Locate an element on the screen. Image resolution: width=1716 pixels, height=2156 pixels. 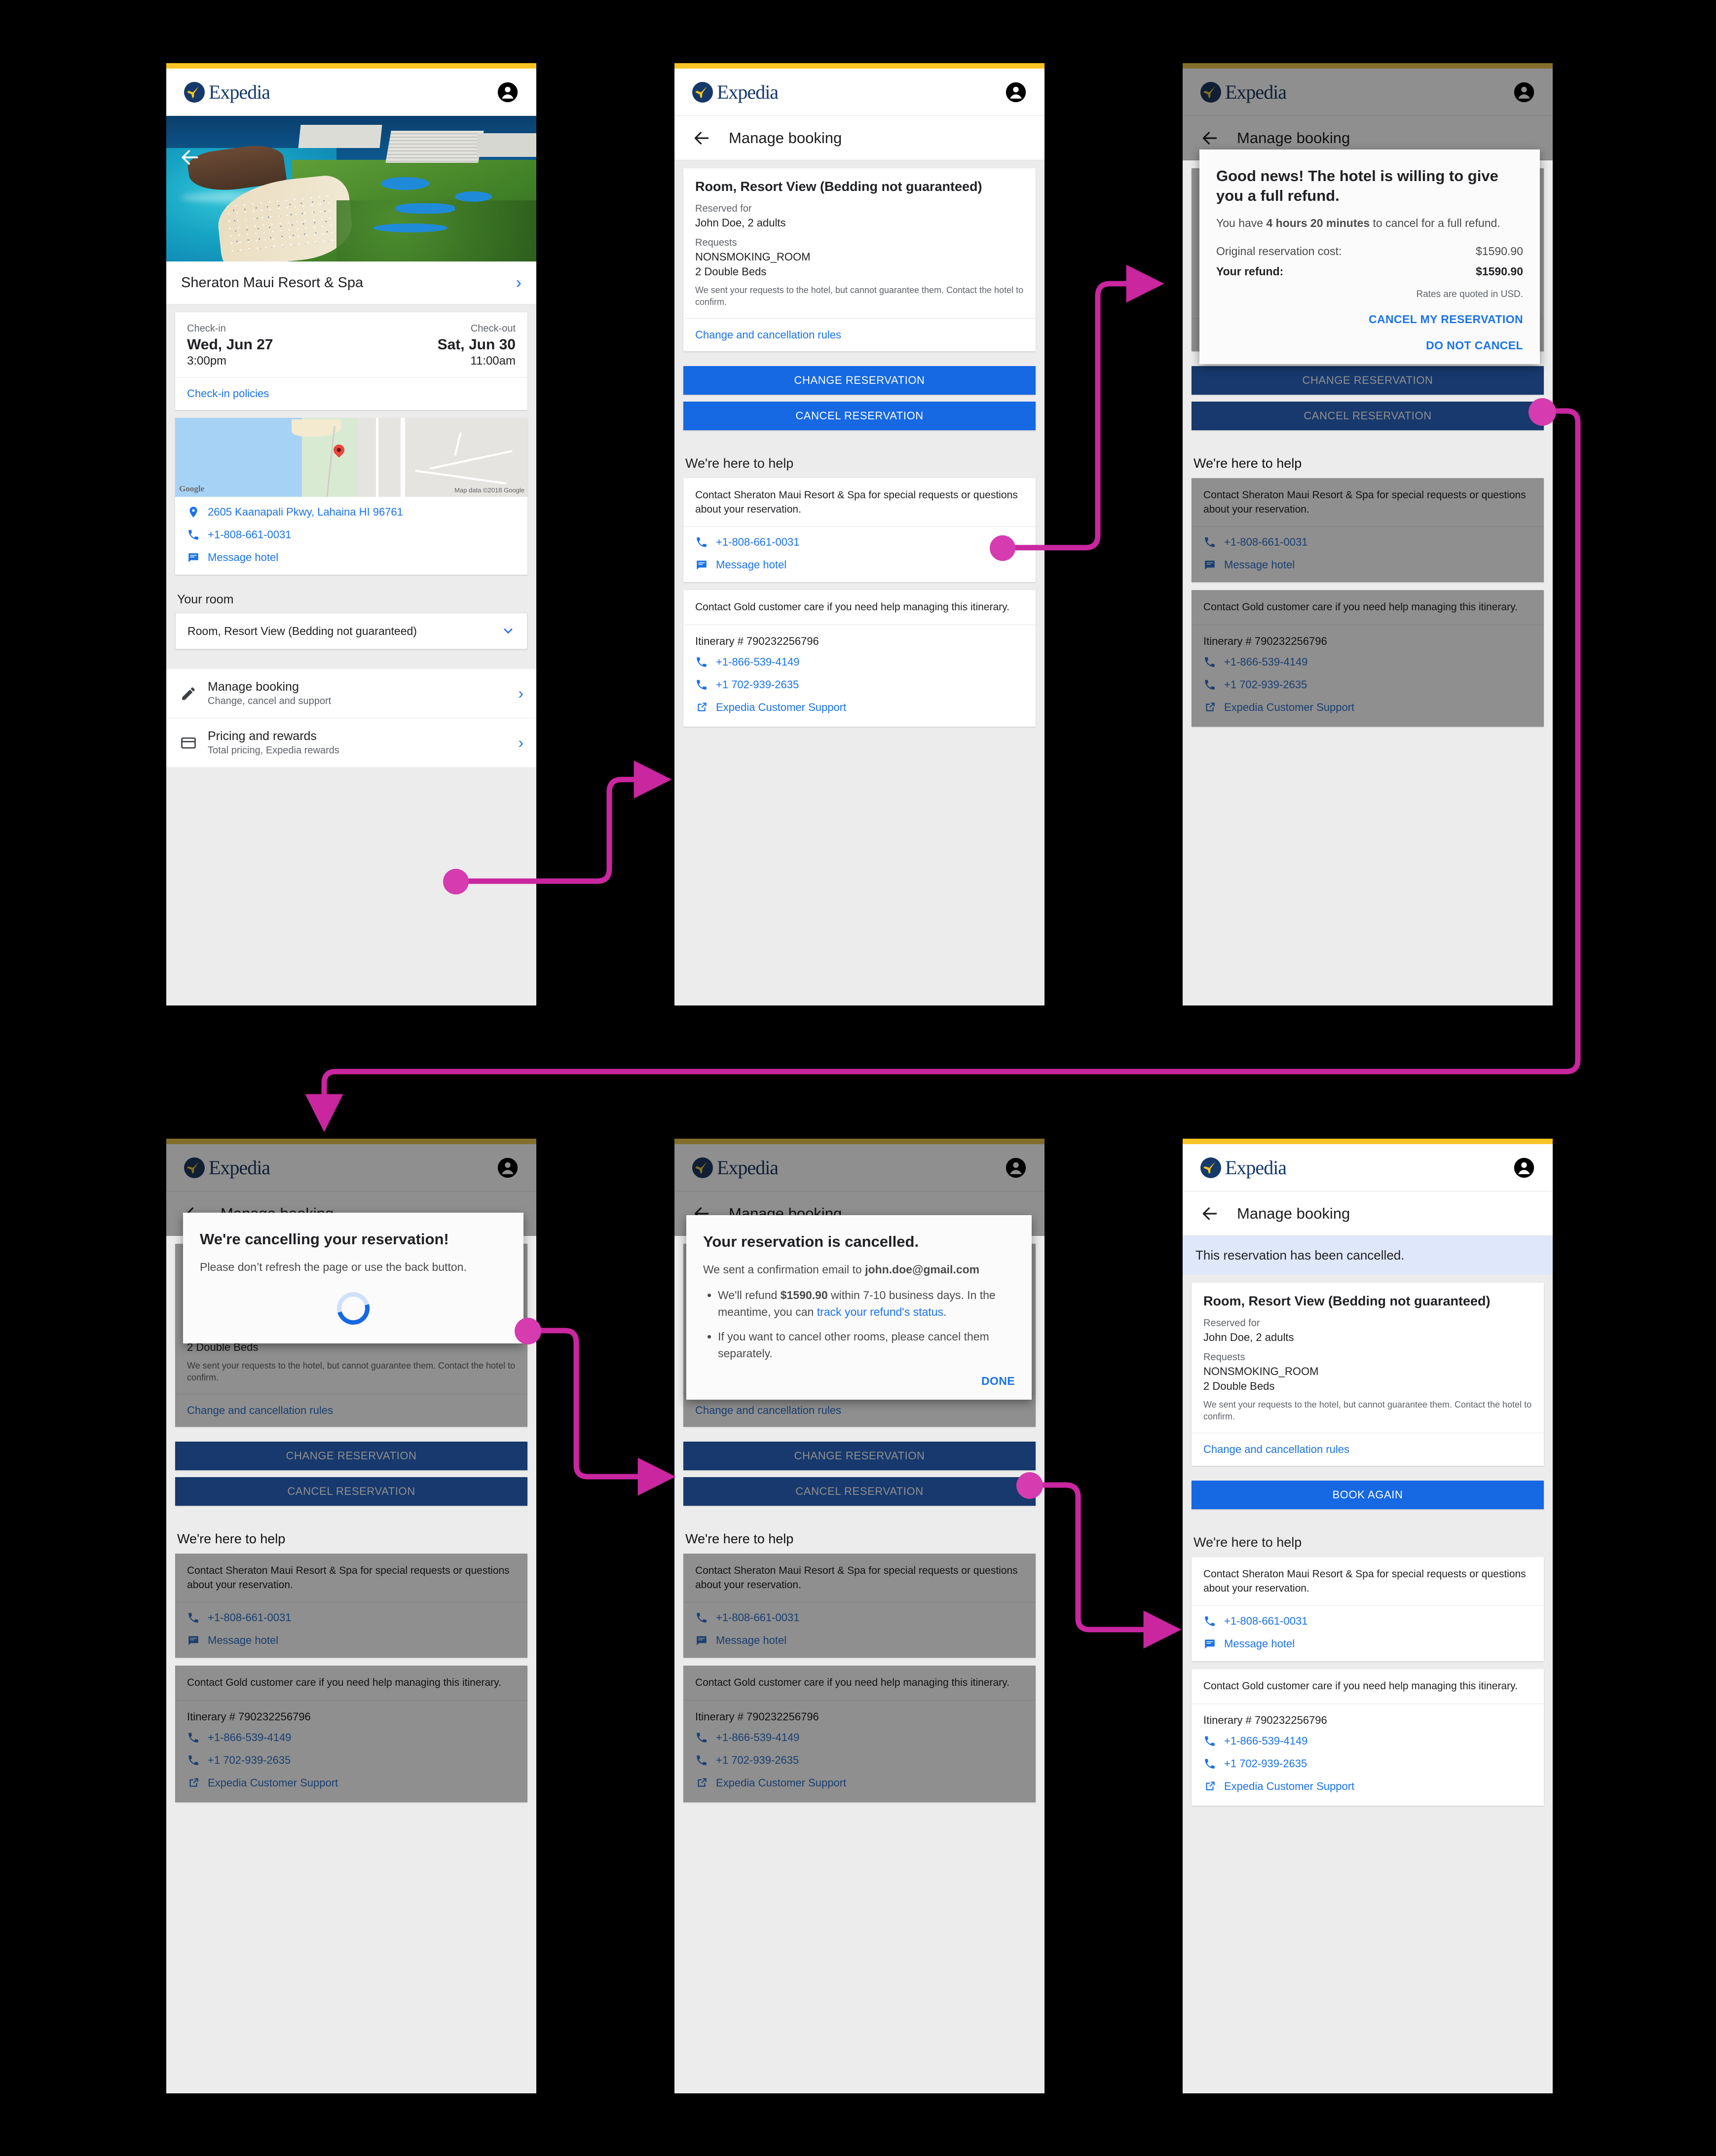
your-room-label: Your room is located at coordinates (205, 599).